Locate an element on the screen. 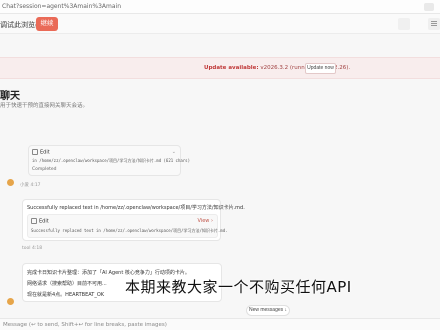 The width and height of the screenshot is (440, 330). view-button: View › is located at coordinates (205, 221).